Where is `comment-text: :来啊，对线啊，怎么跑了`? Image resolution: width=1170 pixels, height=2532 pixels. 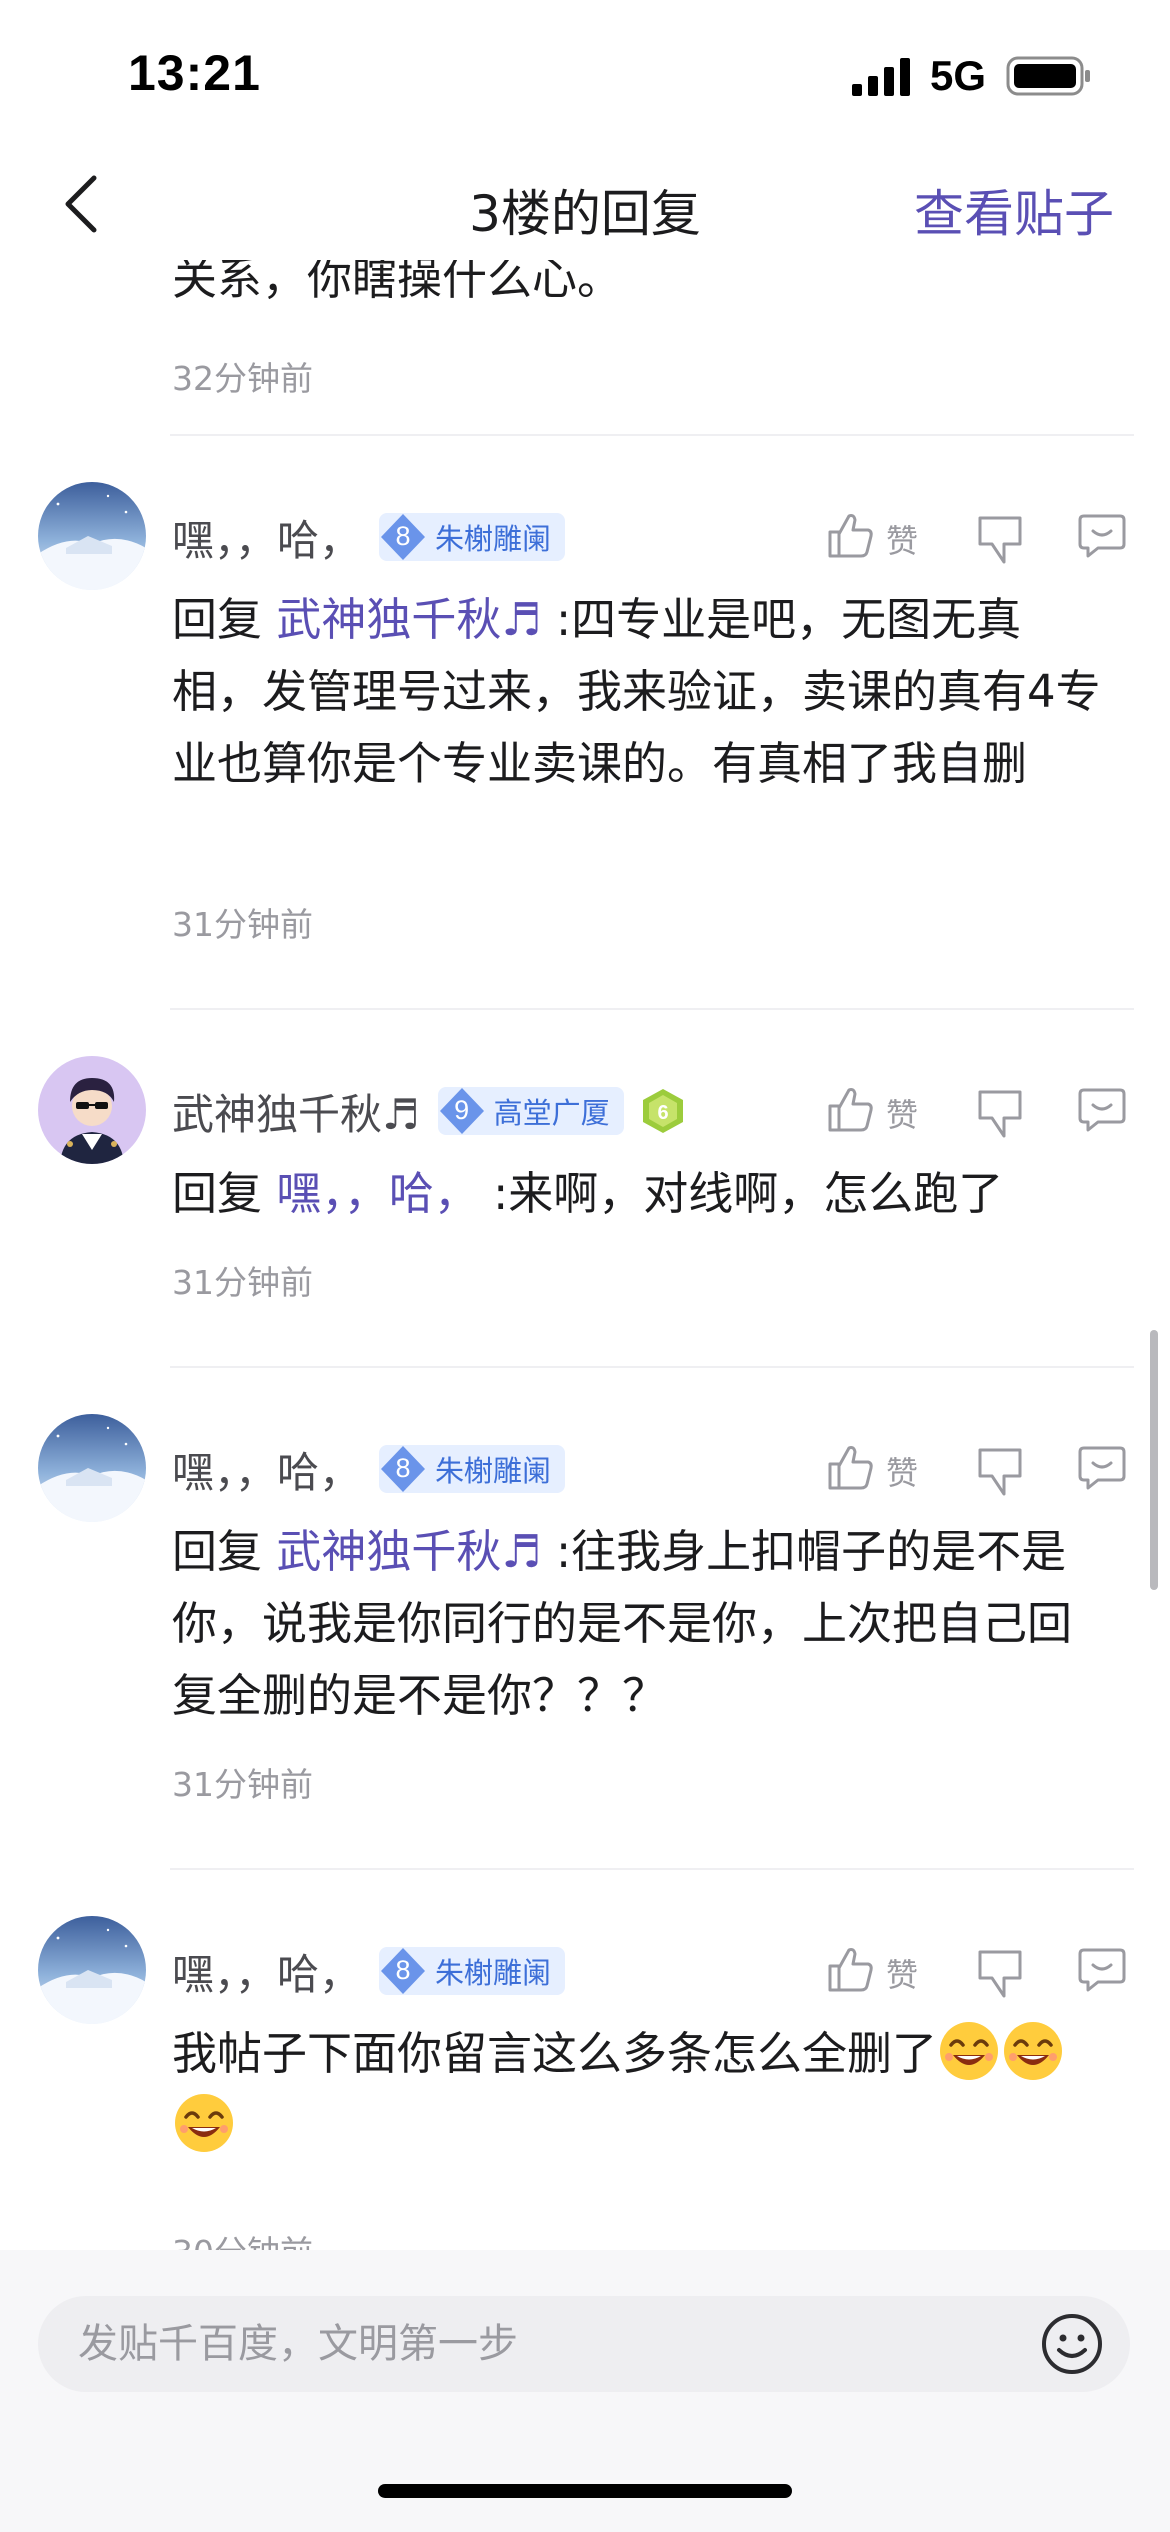
comment-text: :来啊，对线啊，怎么跑了 is located at coordinates (741, 1193).